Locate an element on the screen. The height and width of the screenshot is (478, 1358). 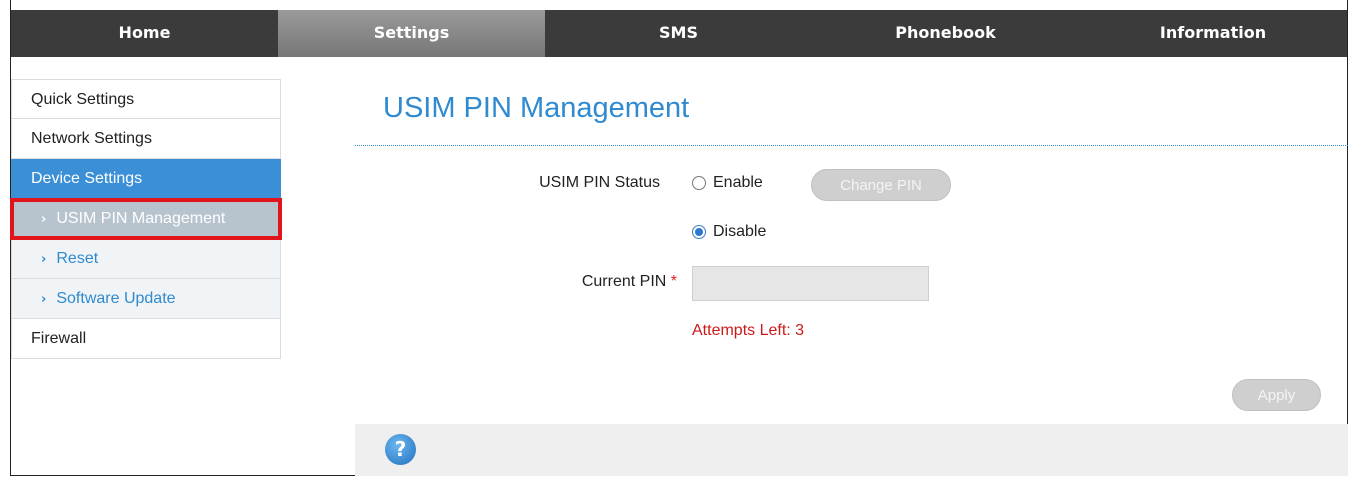
required-asterisk: * is located at coordinates (673, 281).